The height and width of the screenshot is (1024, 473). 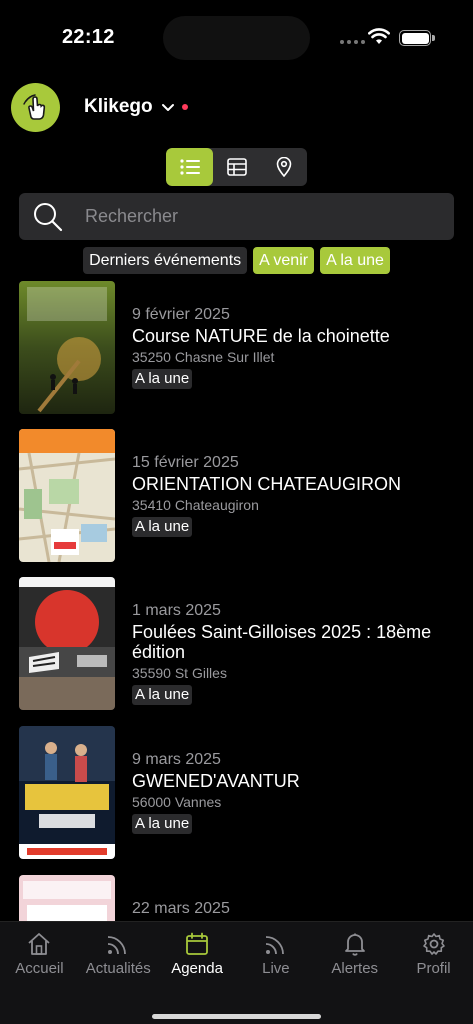 What do you see at coordinates (185, 462) in the screenshot?
I see `event-date: 15 février 2025` at bounding box center [185, 462].